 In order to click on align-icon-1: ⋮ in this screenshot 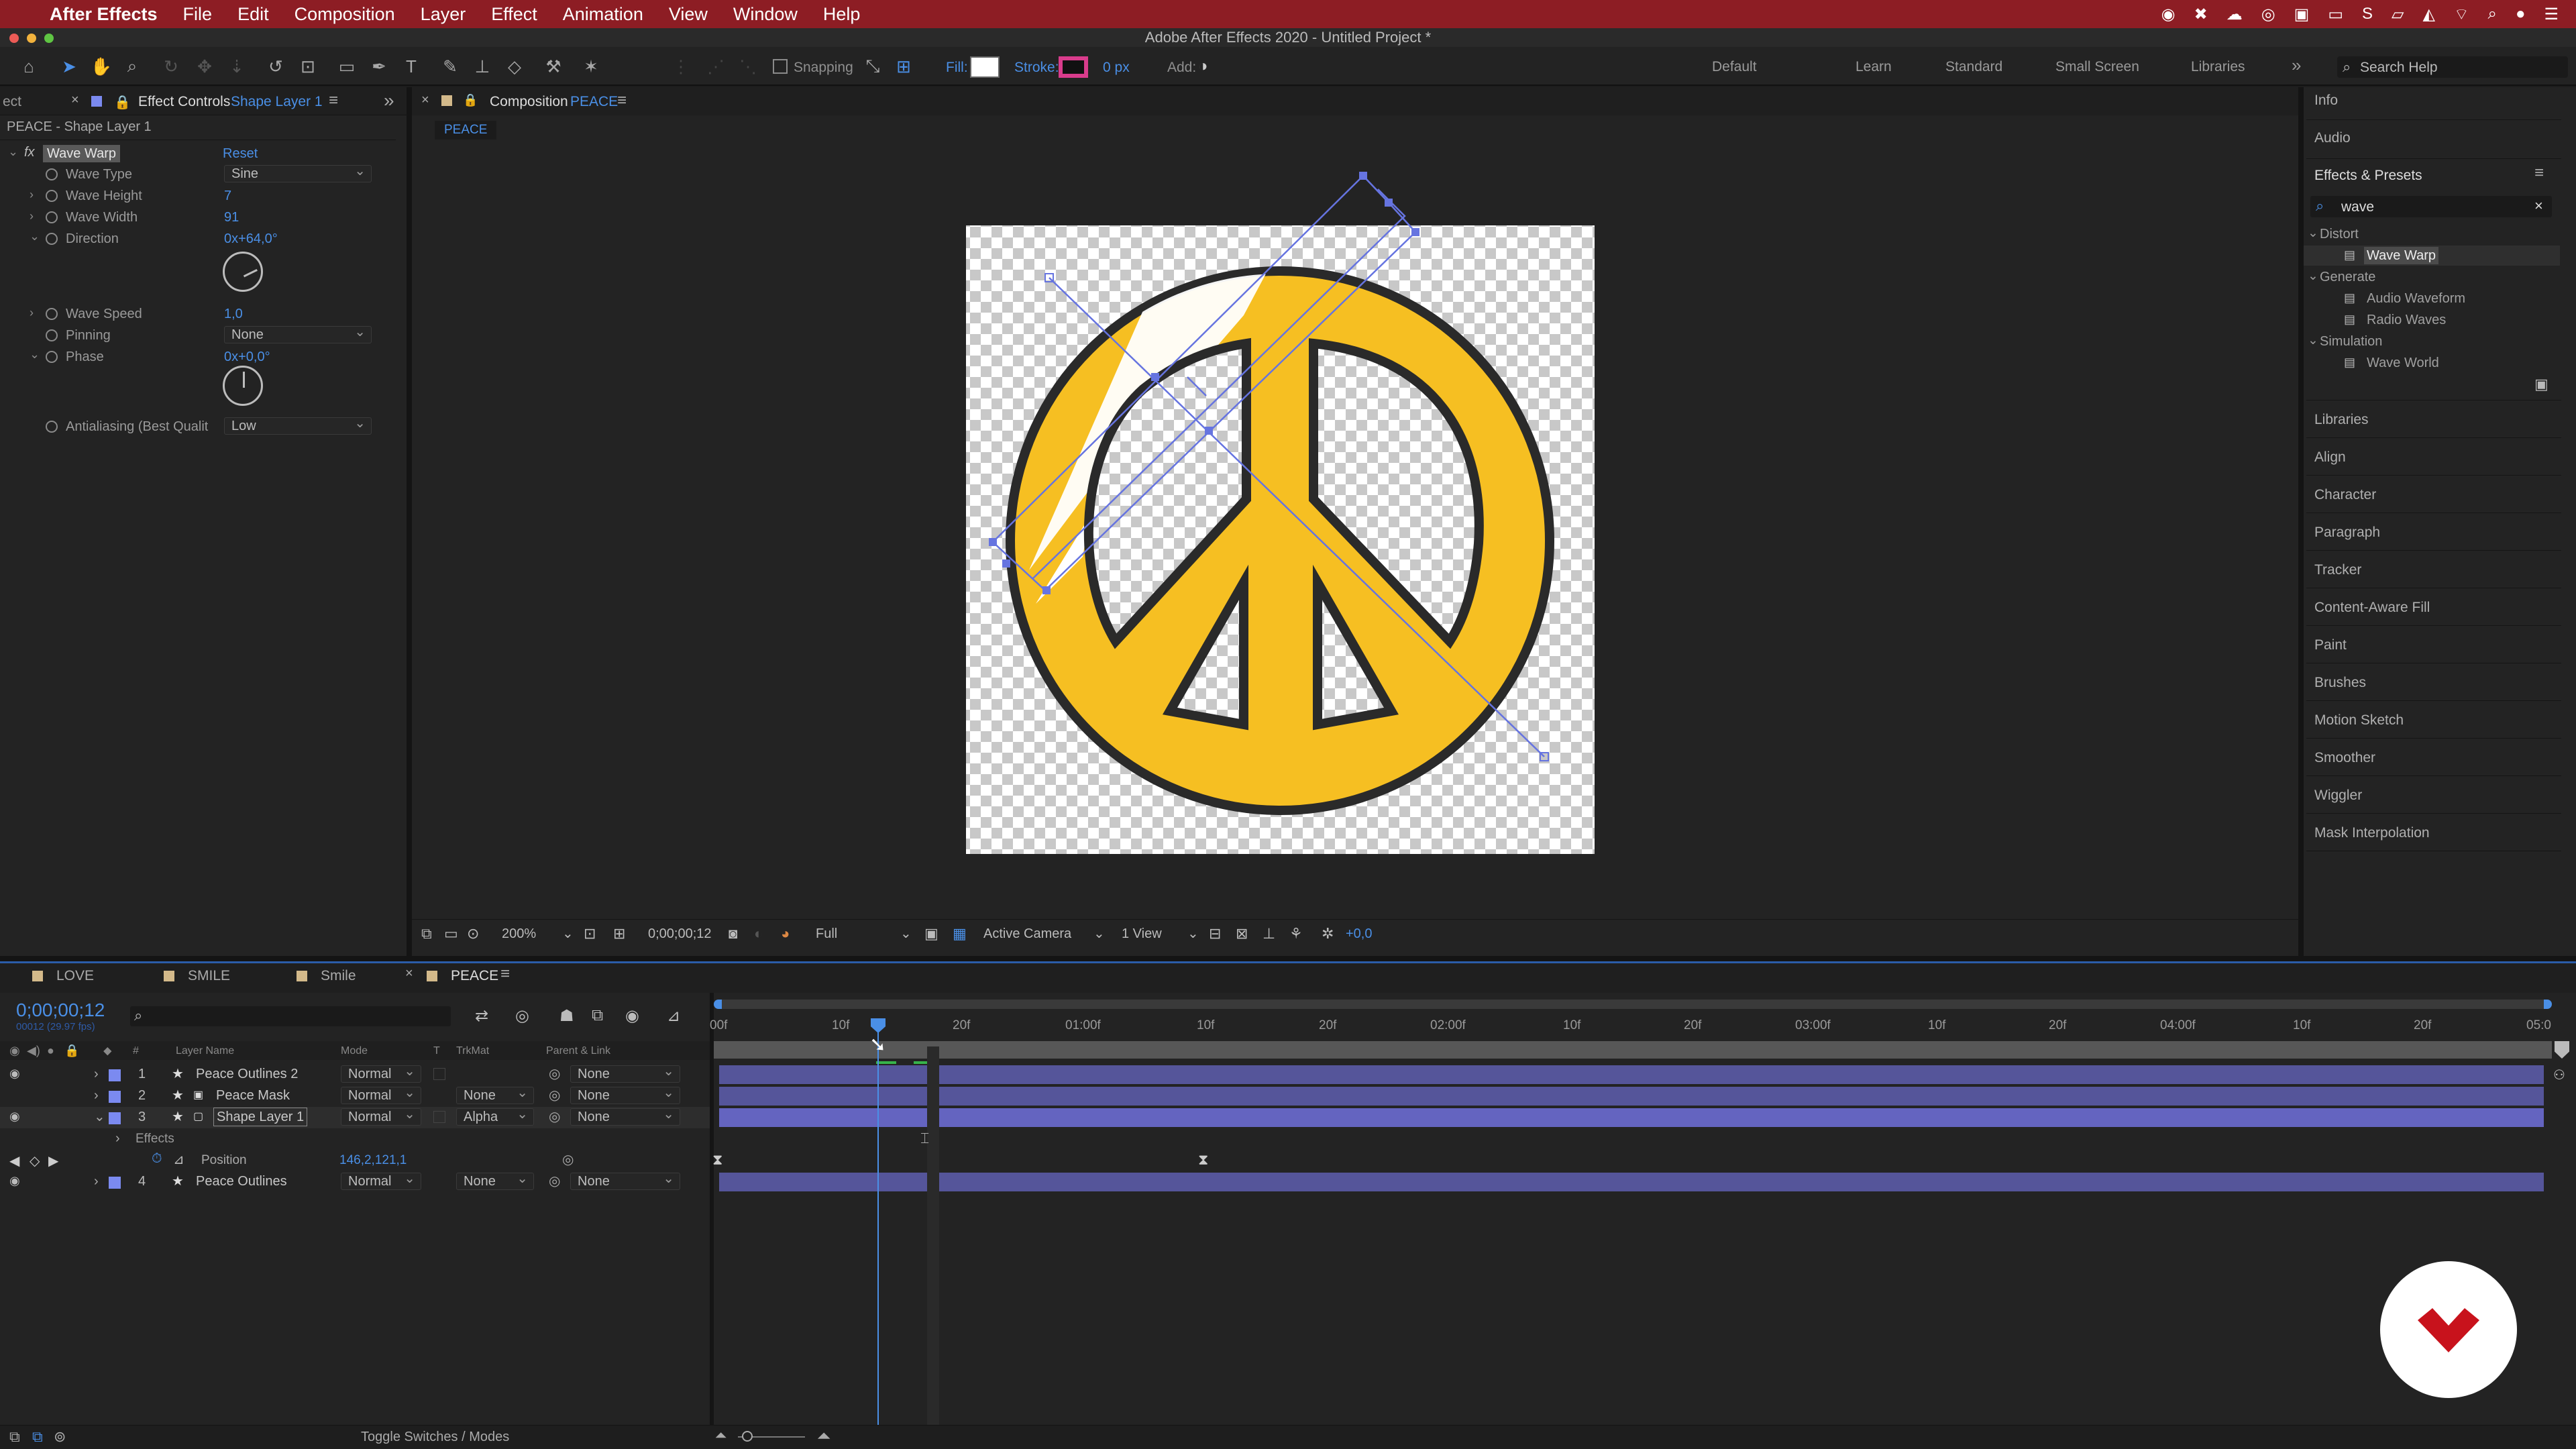, I will do `click(681, 66)`.